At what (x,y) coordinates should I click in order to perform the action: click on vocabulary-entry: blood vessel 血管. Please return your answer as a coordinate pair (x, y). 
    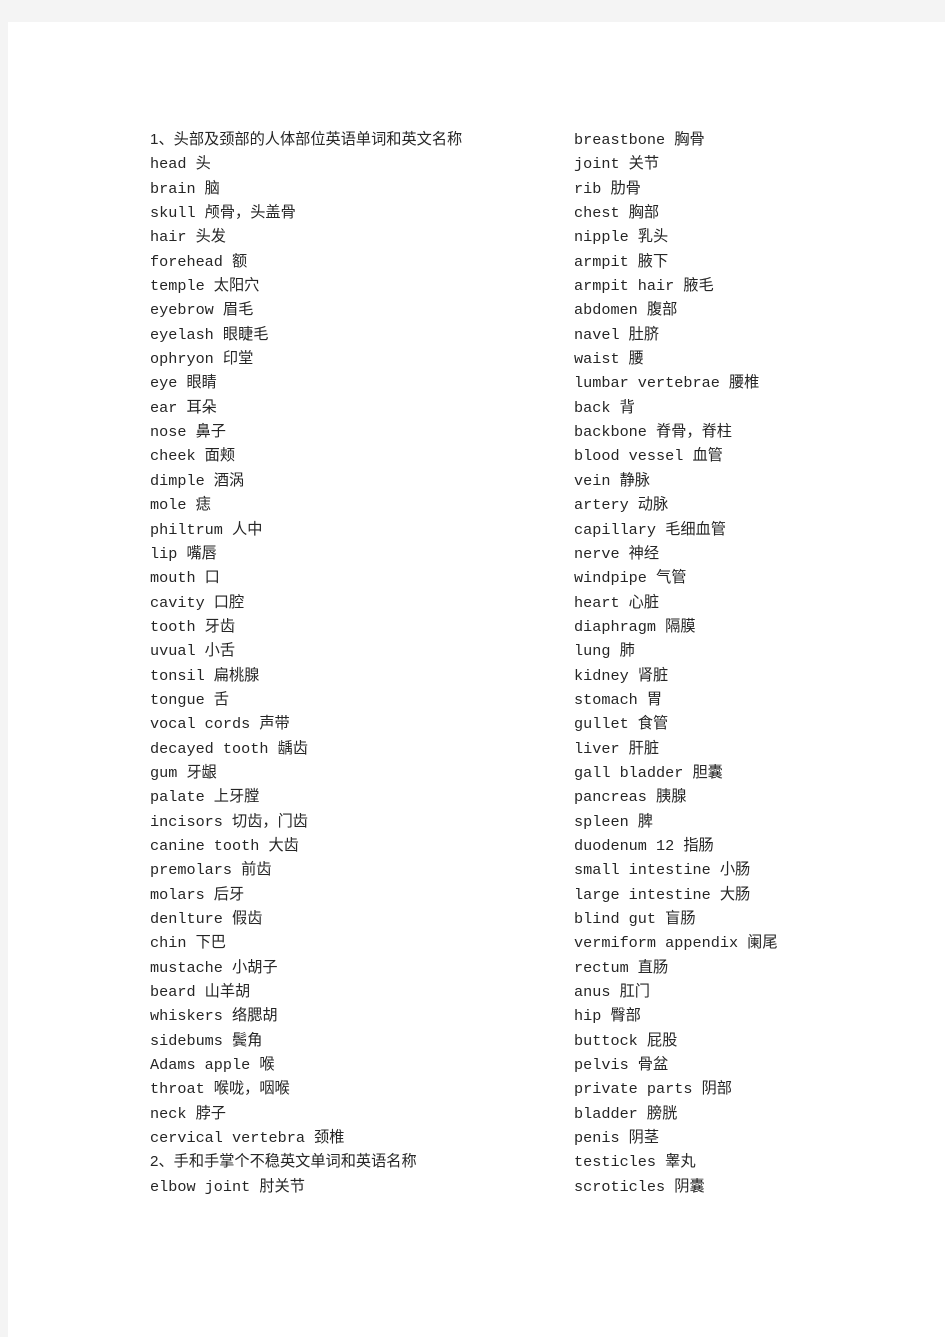
    Looking at the image, I should click on (648, 456).